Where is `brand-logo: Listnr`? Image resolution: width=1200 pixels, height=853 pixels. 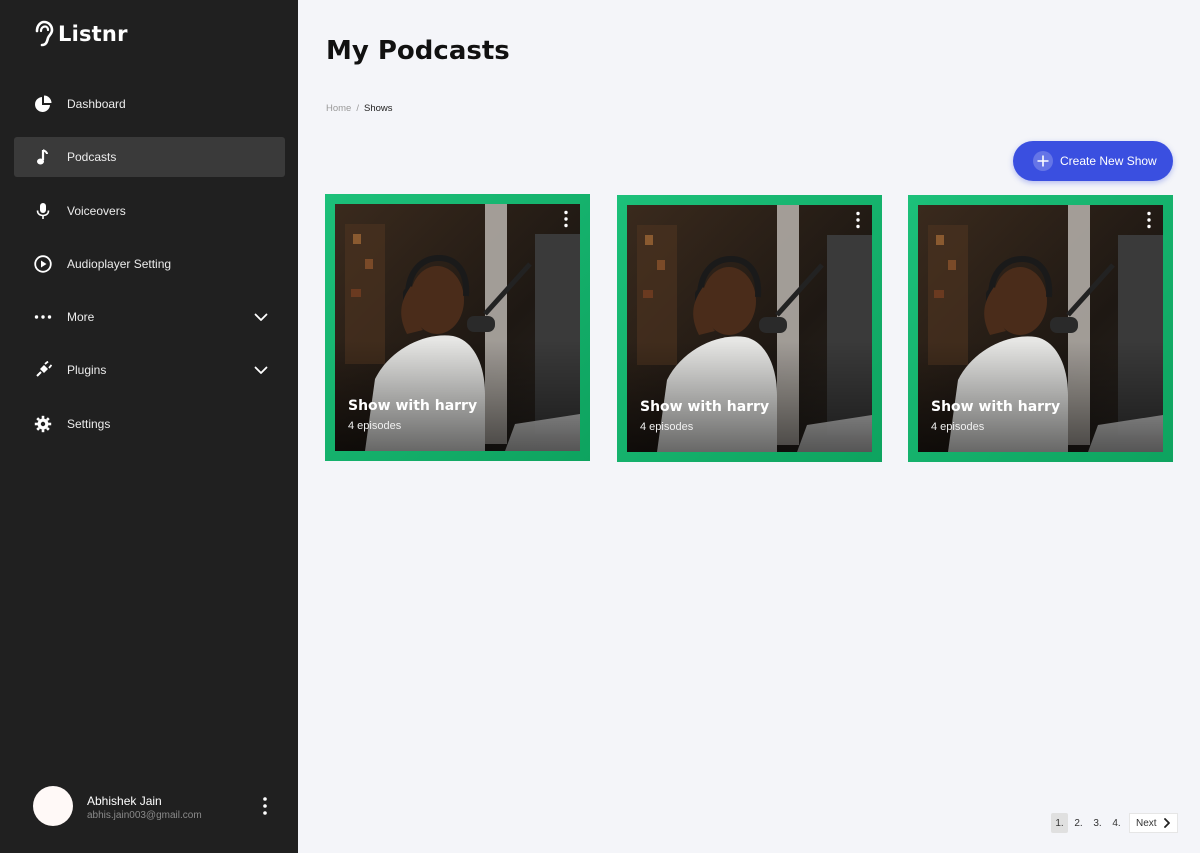
brand-logo: Listnr is located at coordinates (80, 34).